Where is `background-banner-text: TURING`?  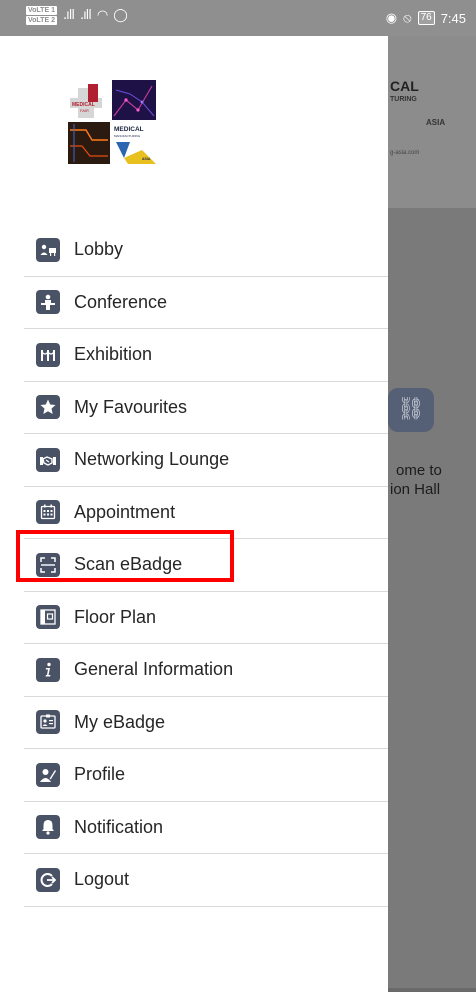 background-banner-text: TURING is located at coordinates (403, 99).